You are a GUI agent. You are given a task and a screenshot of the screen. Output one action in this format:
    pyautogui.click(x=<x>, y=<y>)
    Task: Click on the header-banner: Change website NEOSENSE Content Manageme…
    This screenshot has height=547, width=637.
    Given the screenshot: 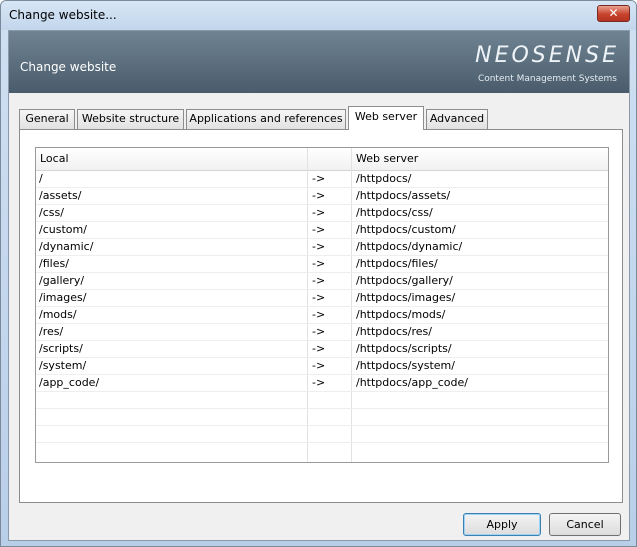 What is the action you would take?
    pyautogui.click(x=319, y=62)
    